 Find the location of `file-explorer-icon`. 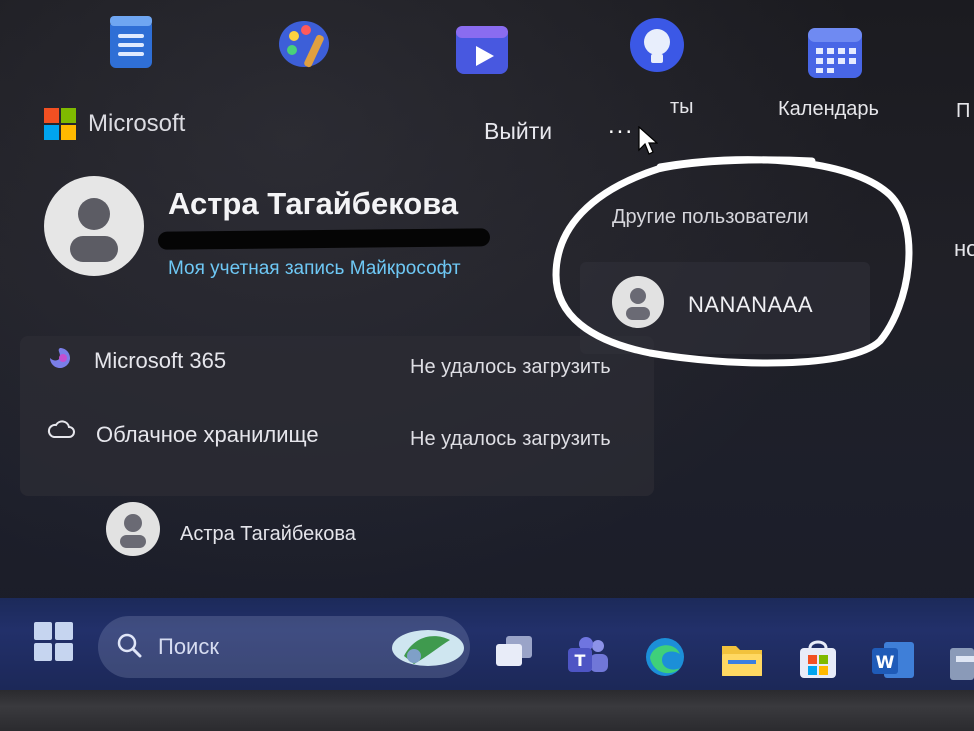

file-explorer-icon is located at coordinates (742, 659).